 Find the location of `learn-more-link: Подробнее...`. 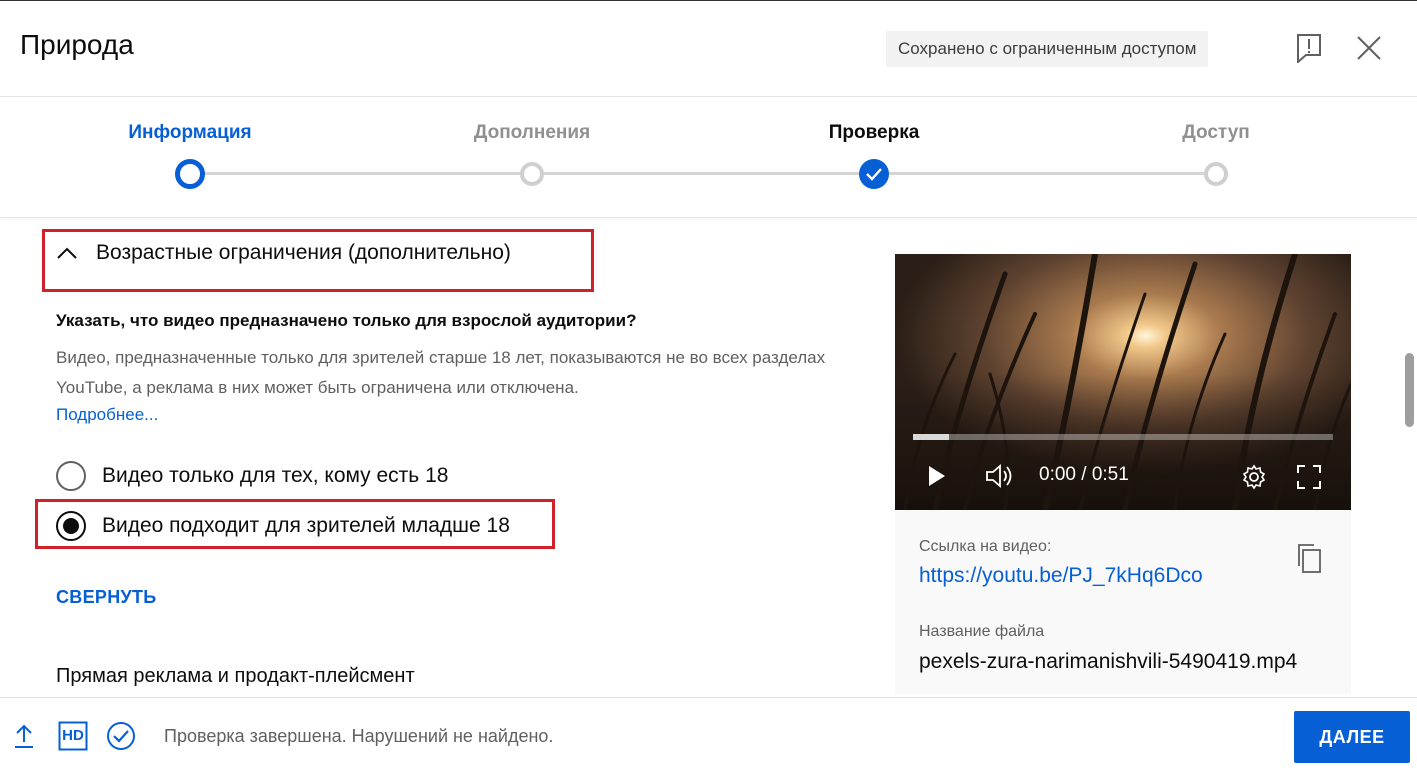

learn-more-link: Подробнее... is located at coordinates (107, 415).